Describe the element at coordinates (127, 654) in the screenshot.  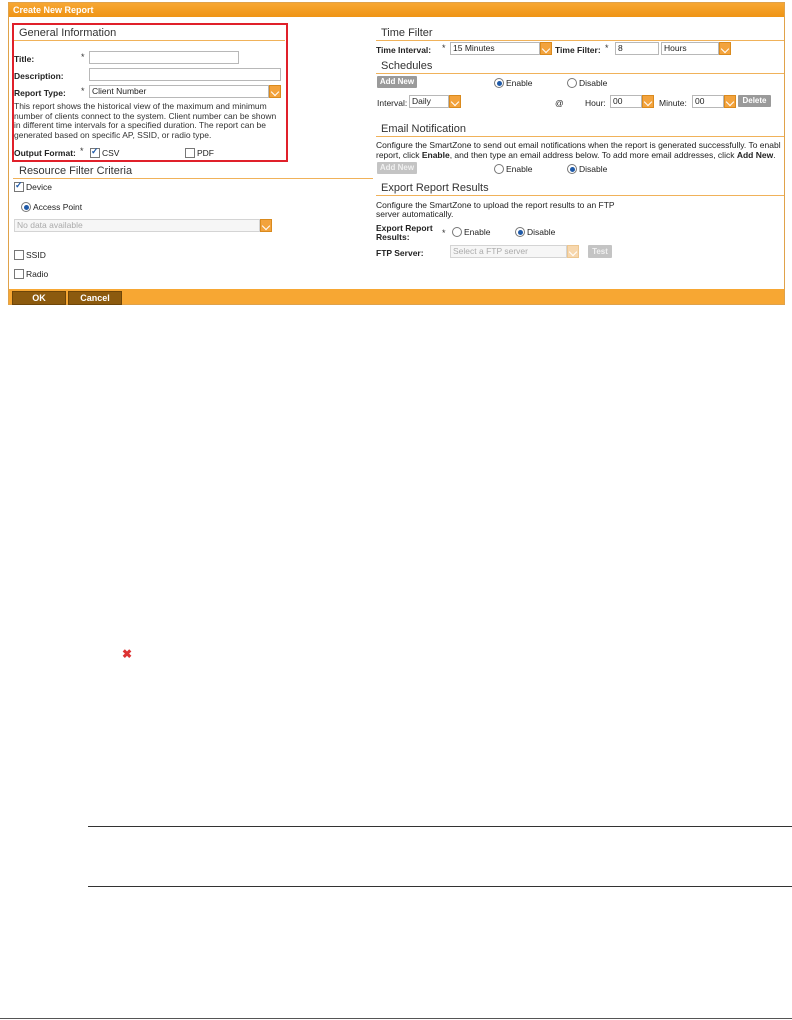
I see `close-icon: ✖` at that location.